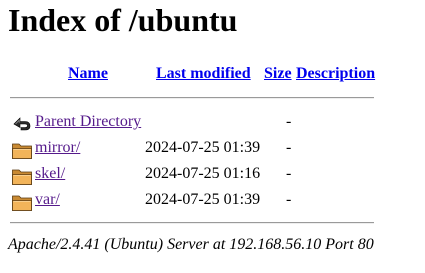 The image size is (425, 273). What do you see at coordinates (212, 124) in the screenshot?
I see `table-row-parent-directory: Parent Directory -` at bounding box center [212, 124].